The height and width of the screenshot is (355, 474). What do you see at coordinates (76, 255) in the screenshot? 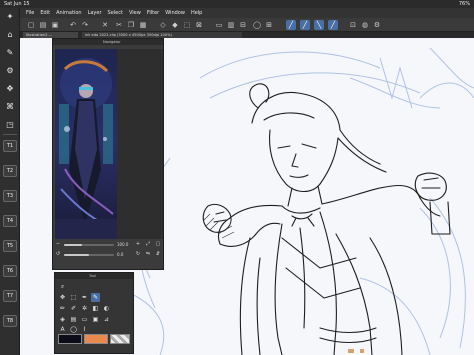
I see `rotate-slider-fill` at bounding box center [76, 255].